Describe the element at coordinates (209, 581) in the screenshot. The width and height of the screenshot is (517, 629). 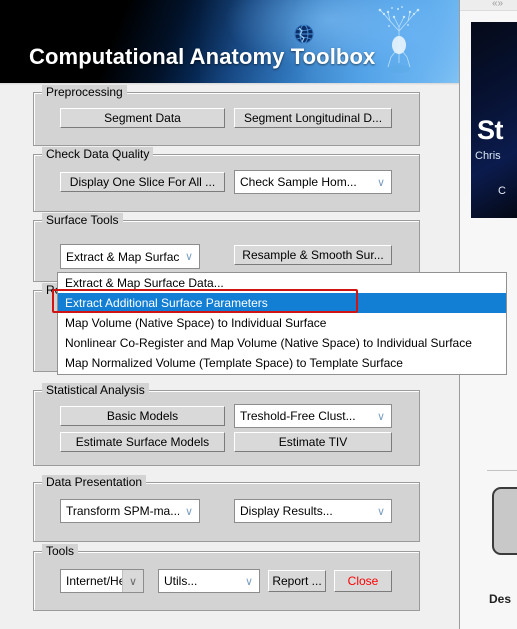
I see `utils-dropdown: Utils... ∨` at that location.